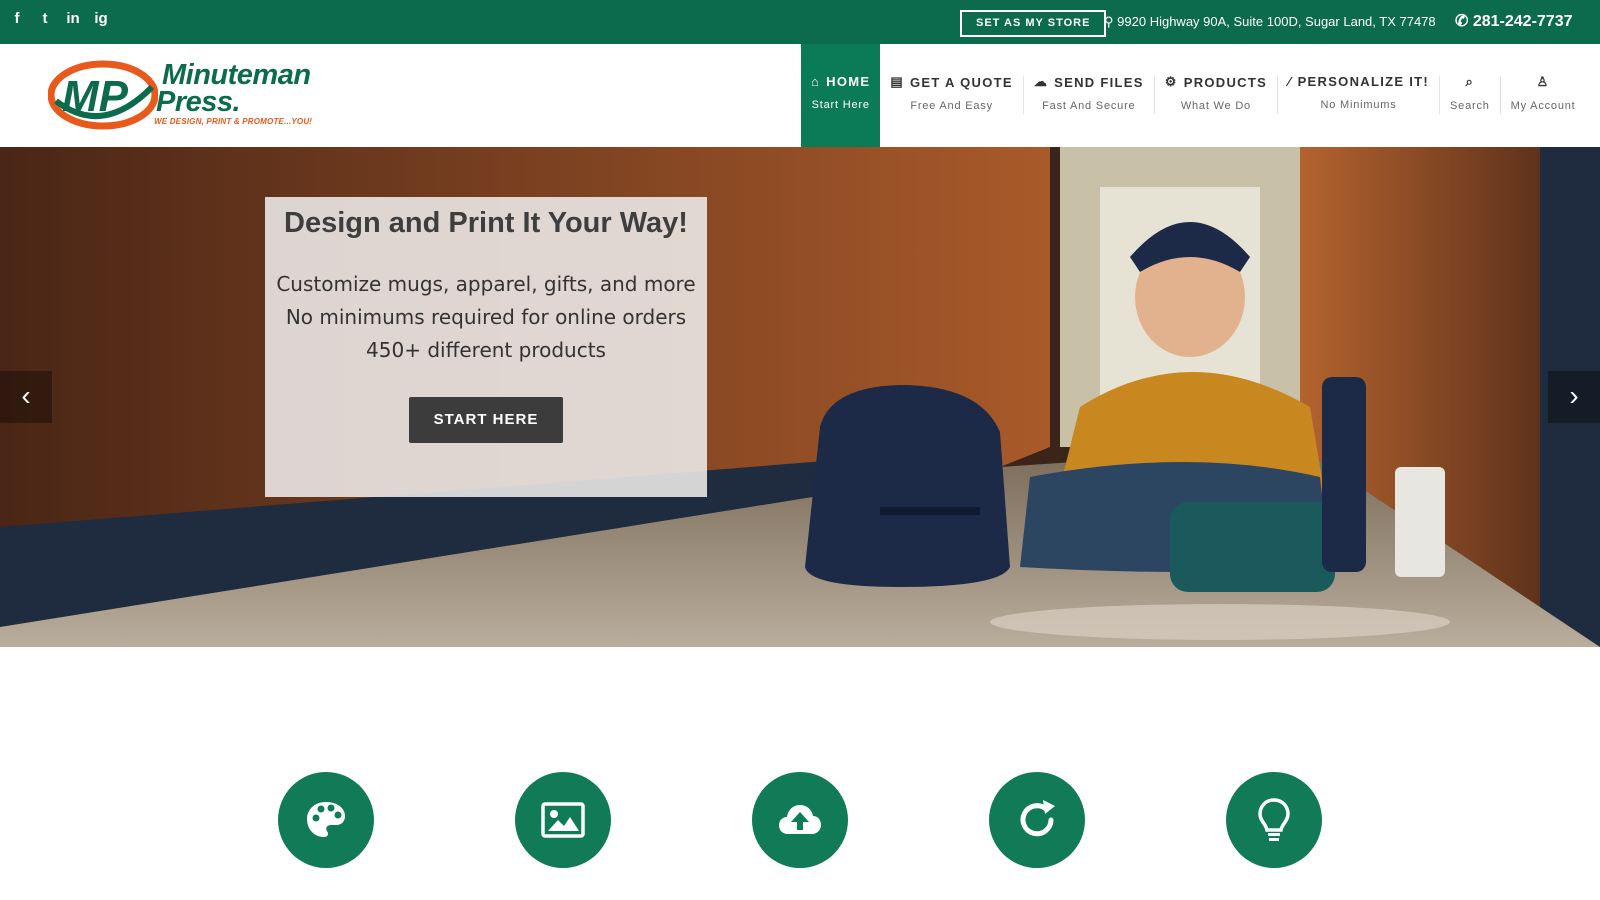 This screenshot has height=900, width=1600. Describe the element at coordinates (1089, 106) in the screenshot. I see `nav-send-files-sub: Fast And Secure` at that location.